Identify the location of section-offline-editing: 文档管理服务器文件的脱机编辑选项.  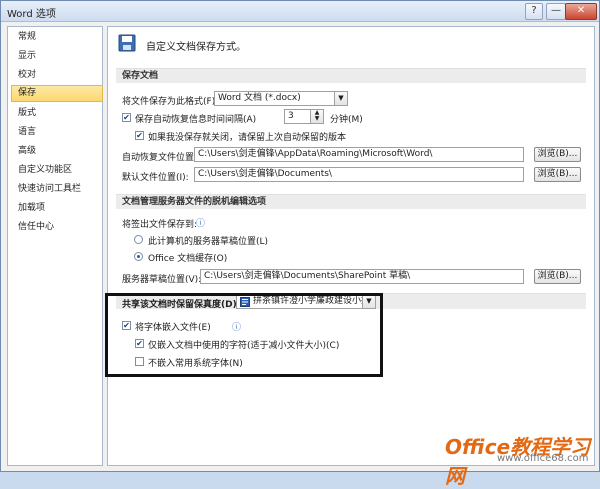
(351, 201).